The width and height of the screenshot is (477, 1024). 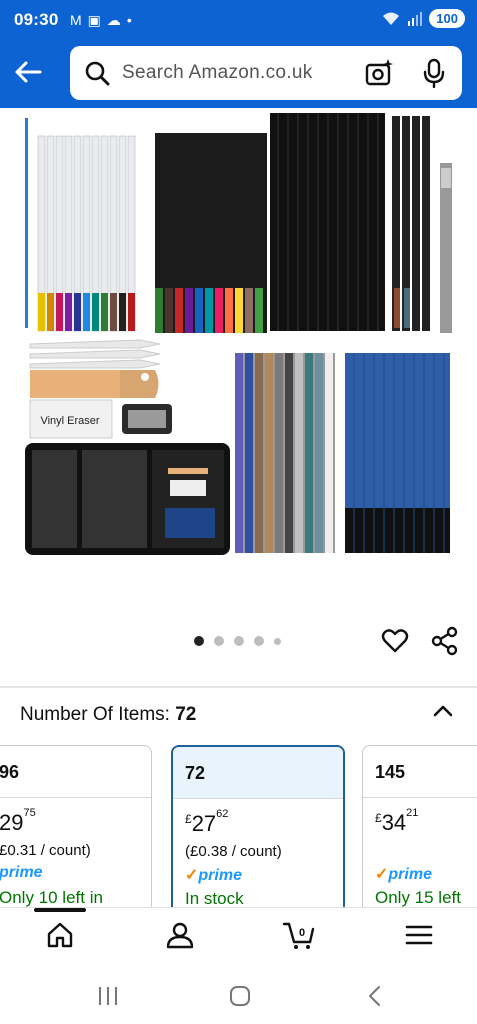 What do you see at coordinates (420, 772) in the screenshot?
I see `variant-option-title: 145` at bounding box center [420, 772].